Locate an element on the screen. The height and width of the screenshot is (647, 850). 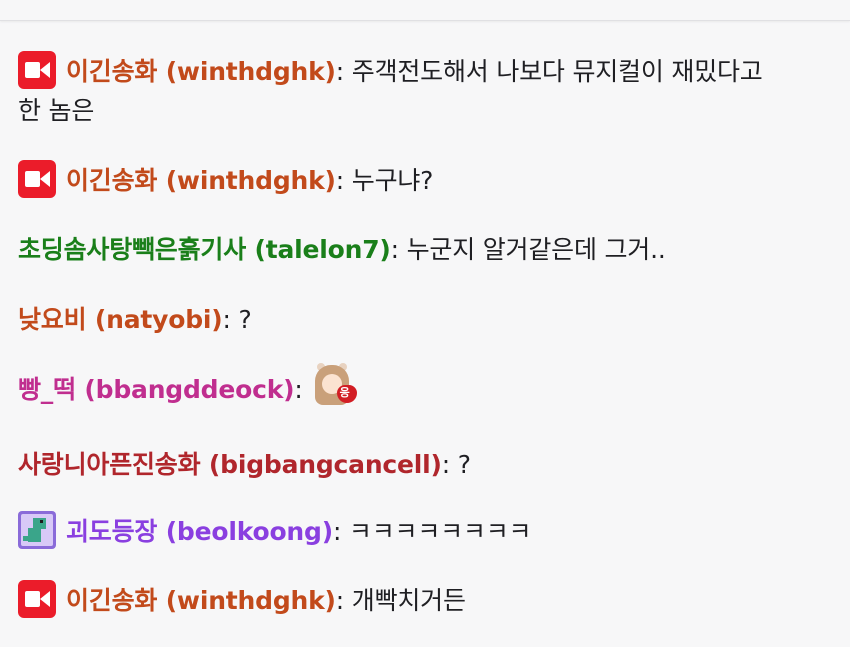
chat-message-text: : ㅋㅋㅋㅋㅋㅋㅋㅋ is located at coordinates (432, 531).